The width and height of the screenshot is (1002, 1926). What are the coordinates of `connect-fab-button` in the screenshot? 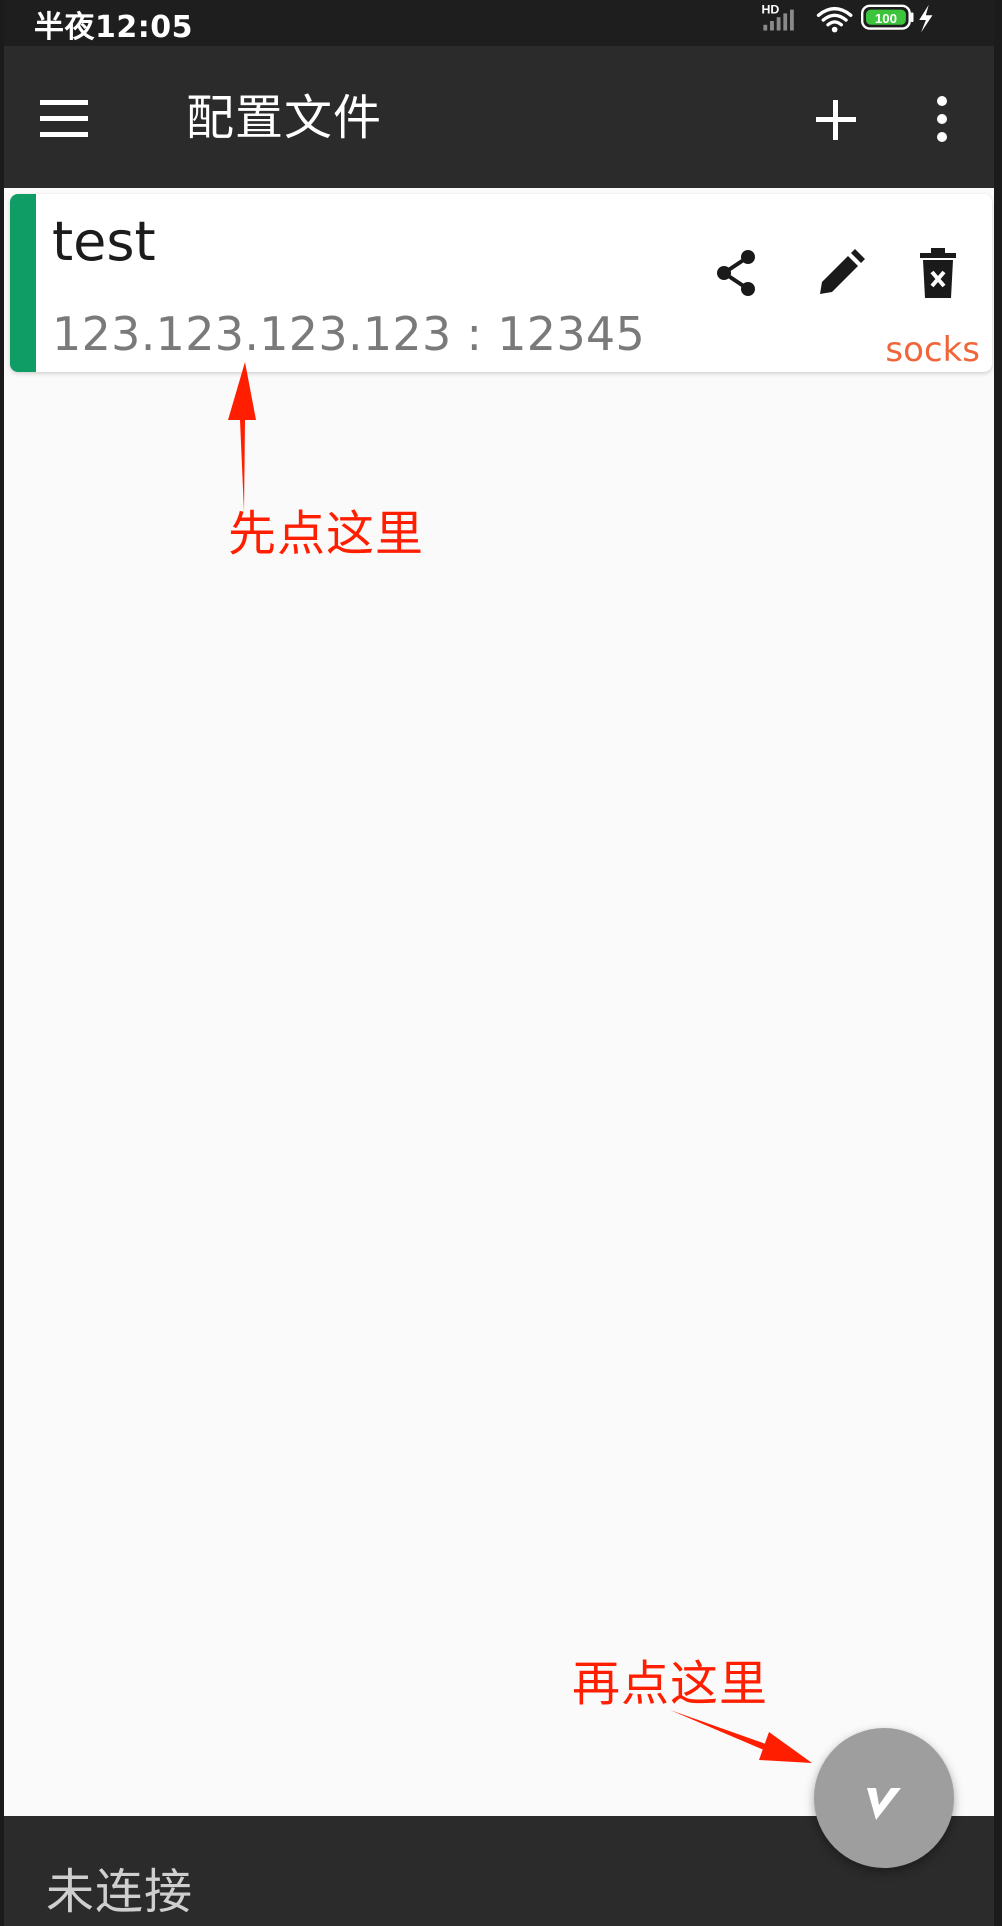 It's located at (884, 1798).